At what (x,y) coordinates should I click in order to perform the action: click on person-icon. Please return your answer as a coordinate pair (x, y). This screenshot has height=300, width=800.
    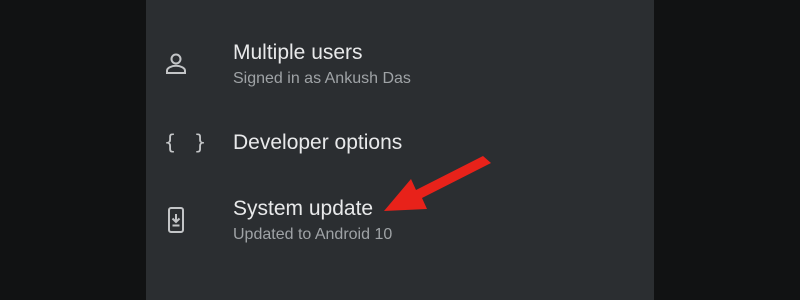
    Looking at the image, I should click on (176, 64).